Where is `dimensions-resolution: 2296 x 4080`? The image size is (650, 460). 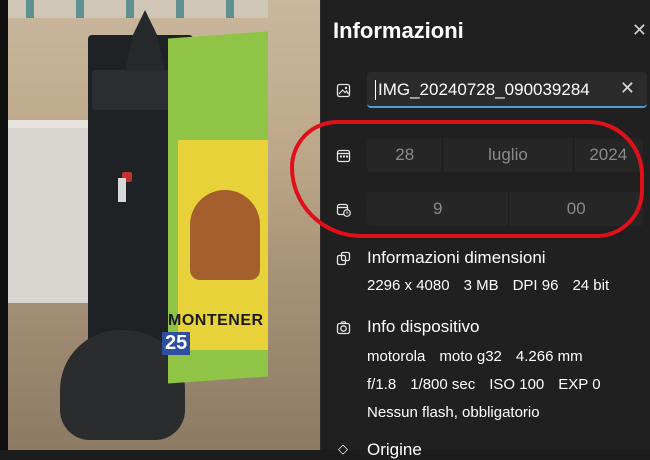
dimensions-resolution: 2296 x 4080 is located at coordinates (408, 285).